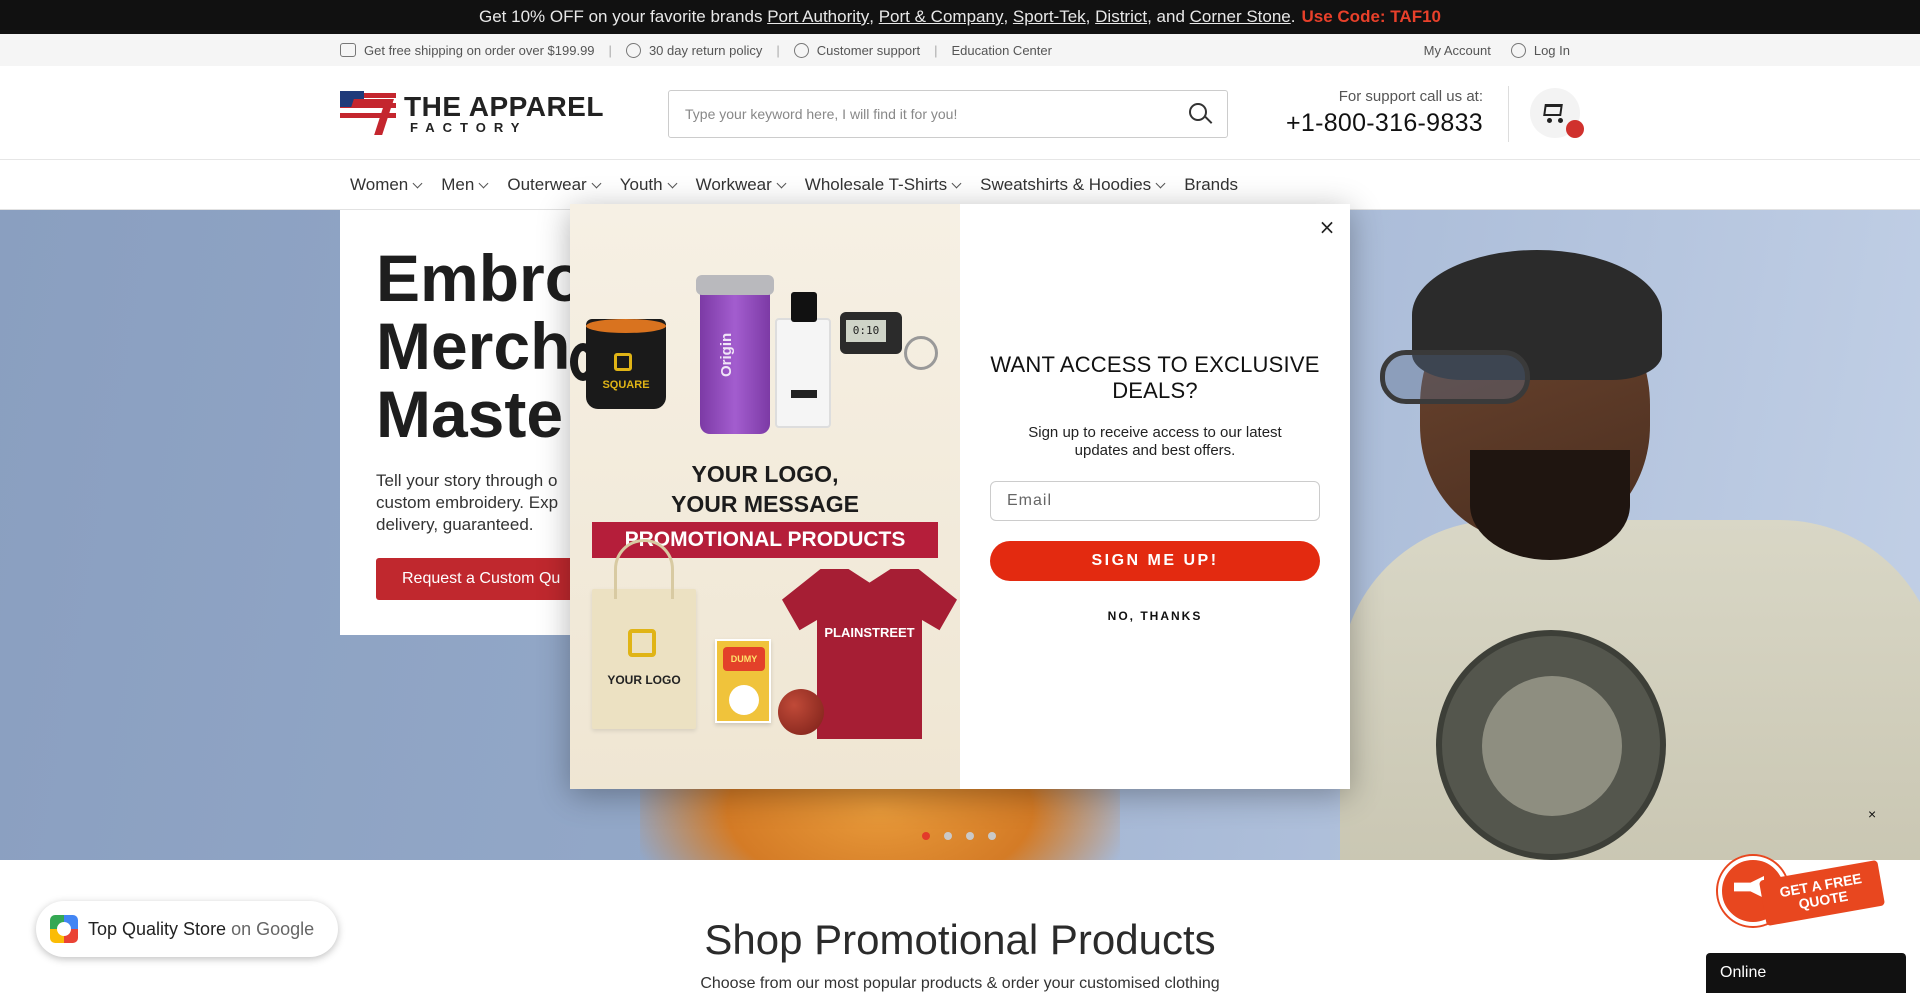 The image size is (1920, 993). Describe the element at coordinates (644, 680) in the screenshot. I see `tote-text: YOUR LOGO` at that location.